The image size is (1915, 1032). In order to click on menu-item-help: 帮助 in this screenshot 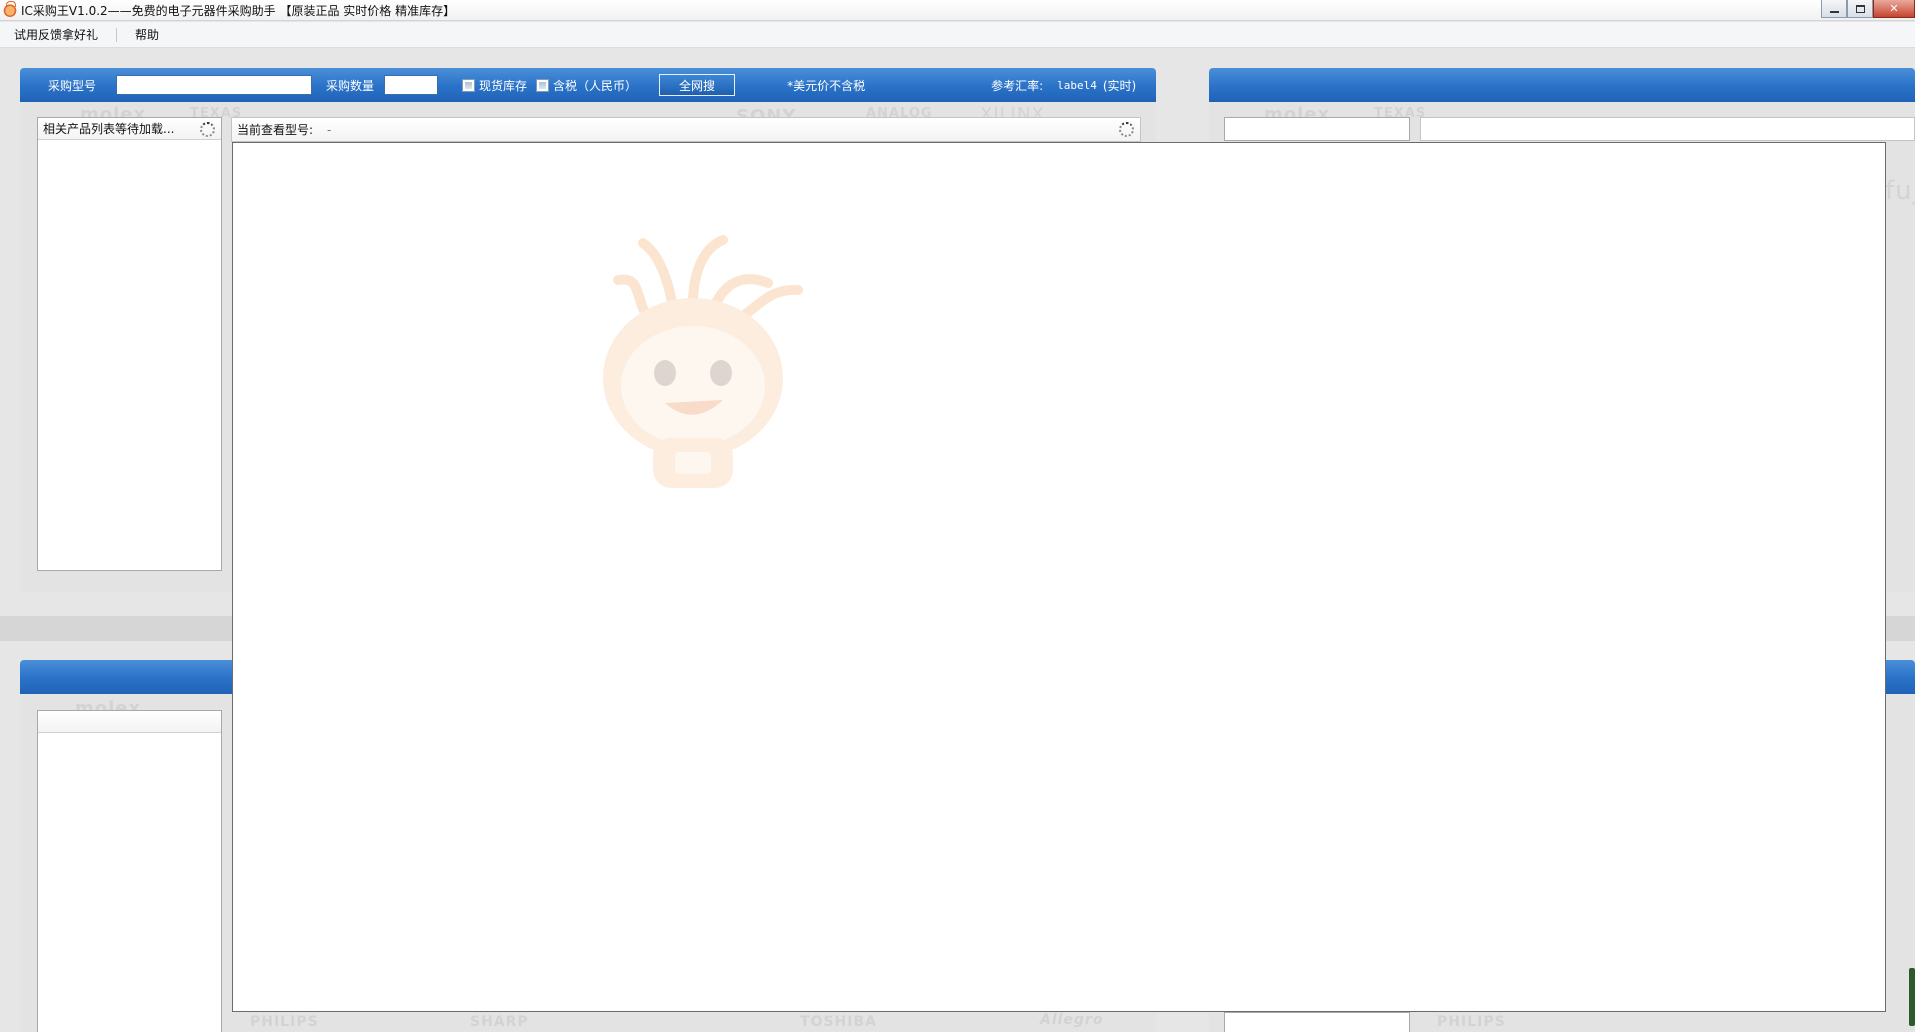, I will do `click(147, 34)`.